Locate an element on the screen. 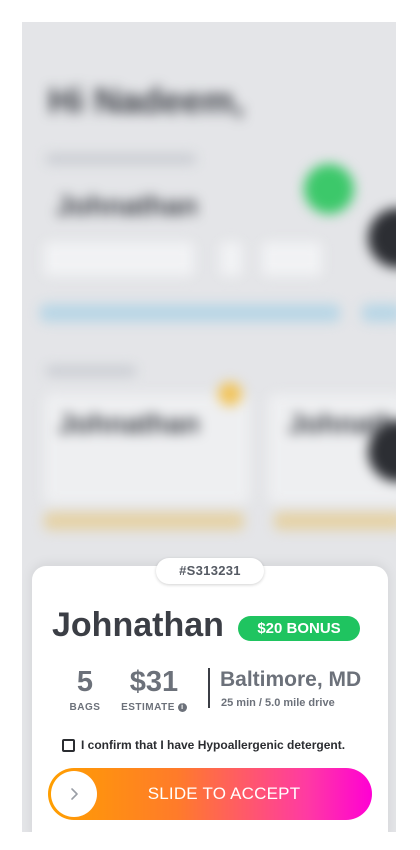  bonus-badge: $20 BONUS is located at coordinates (299, 628).